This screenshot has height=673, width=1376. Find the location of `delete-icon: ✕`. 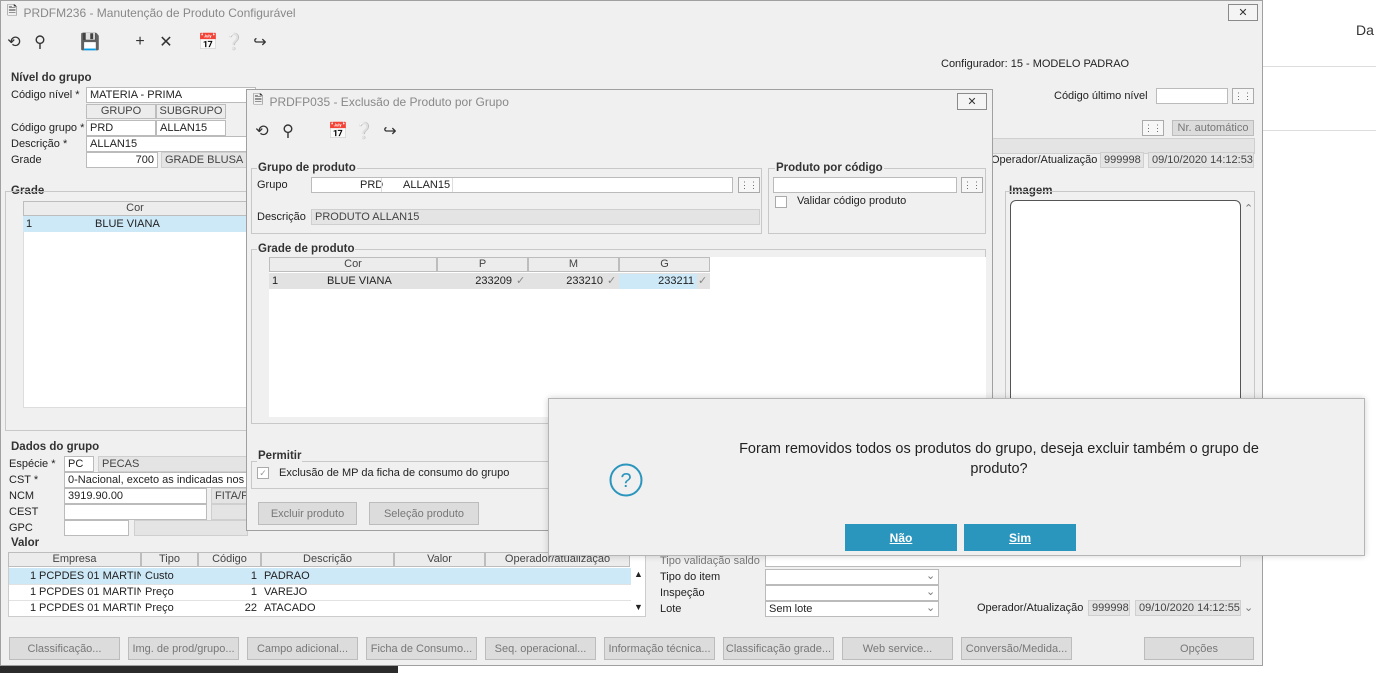

delete-icon: ✕ is located at coordinates (166, 42).